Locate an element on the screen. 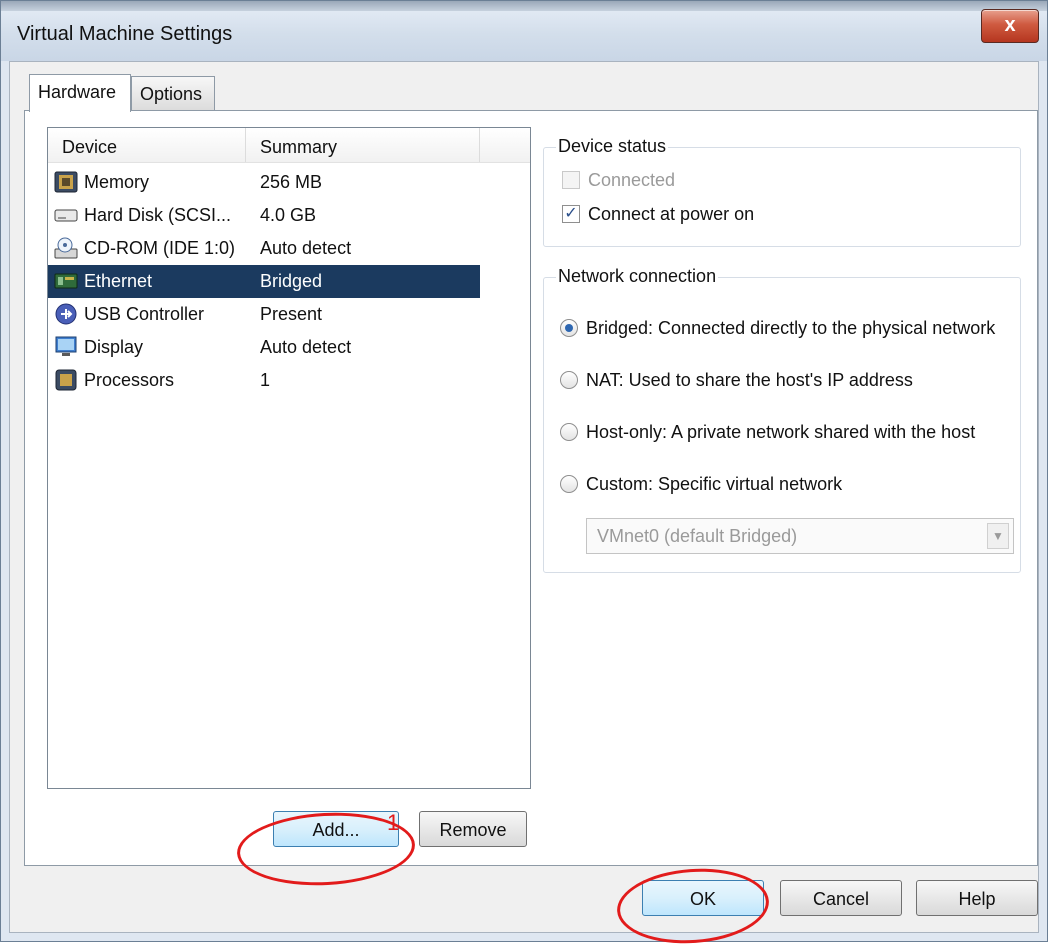  checkbox-box is located at coordinates (571, 180).